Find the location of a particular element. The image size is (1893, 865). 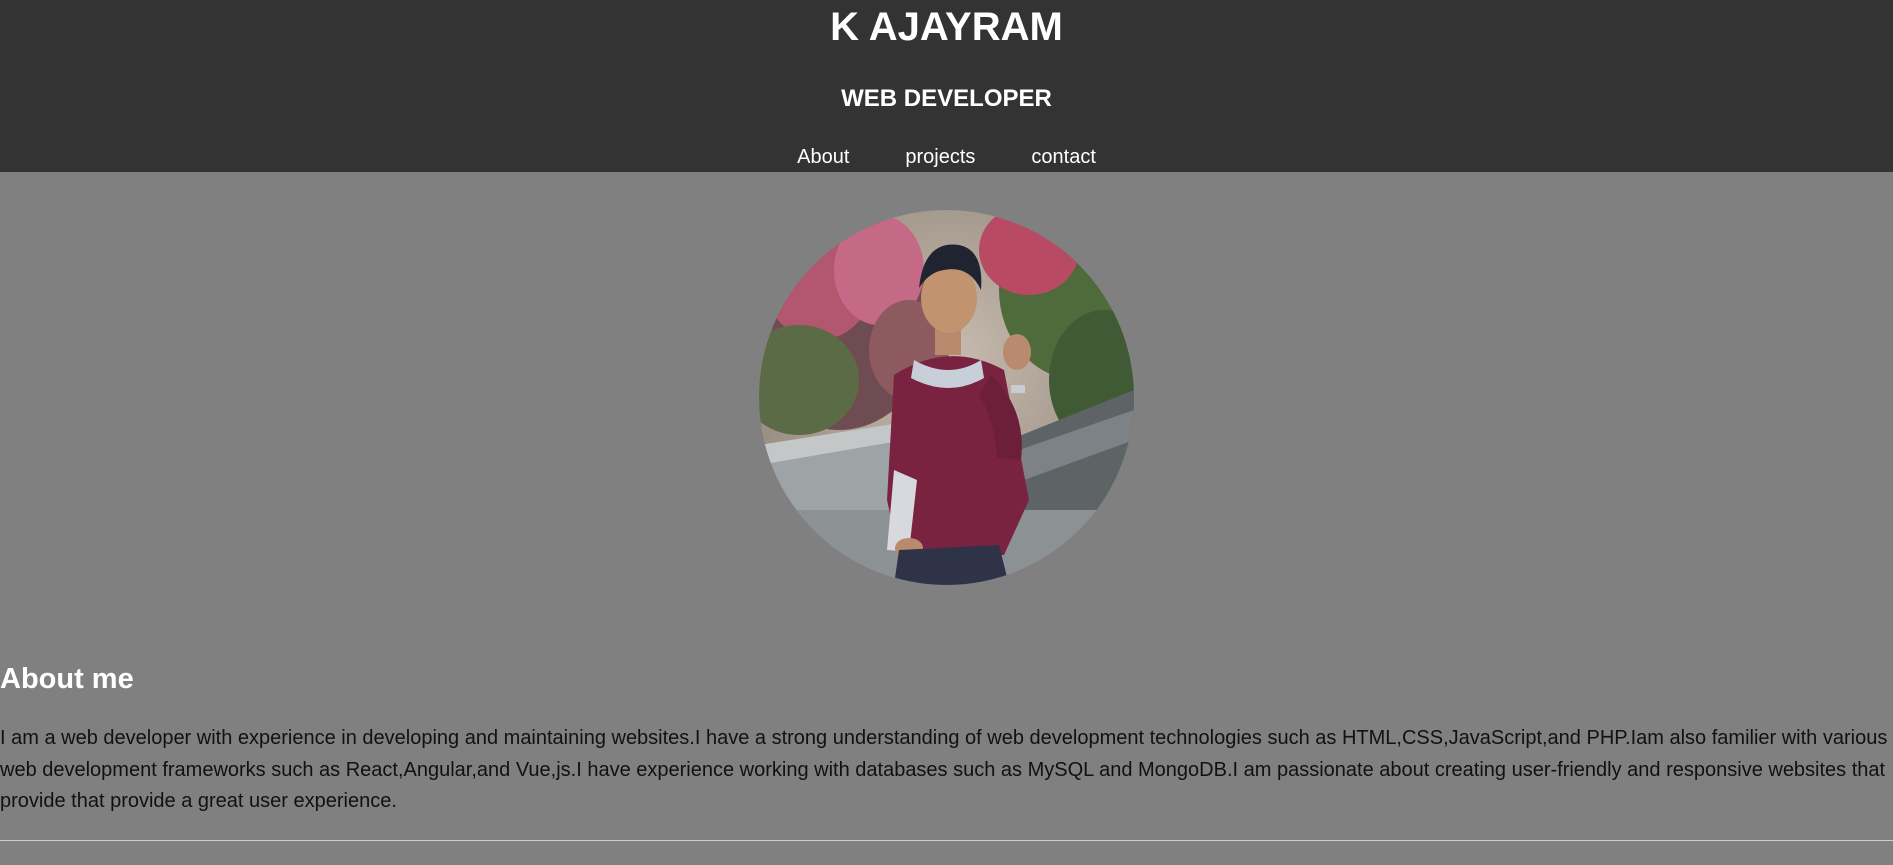

section-divider is located at coordinates (946, 840).